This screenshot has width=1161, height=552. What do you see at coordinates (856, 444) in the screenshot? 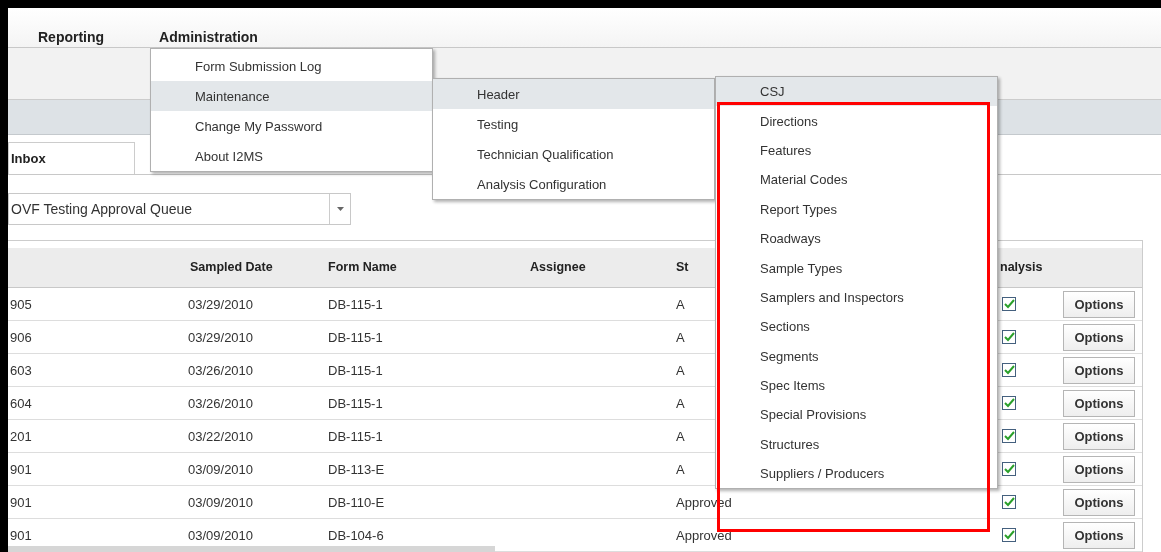
I see `menu-item: Structures` at bounding box center [856, 444].